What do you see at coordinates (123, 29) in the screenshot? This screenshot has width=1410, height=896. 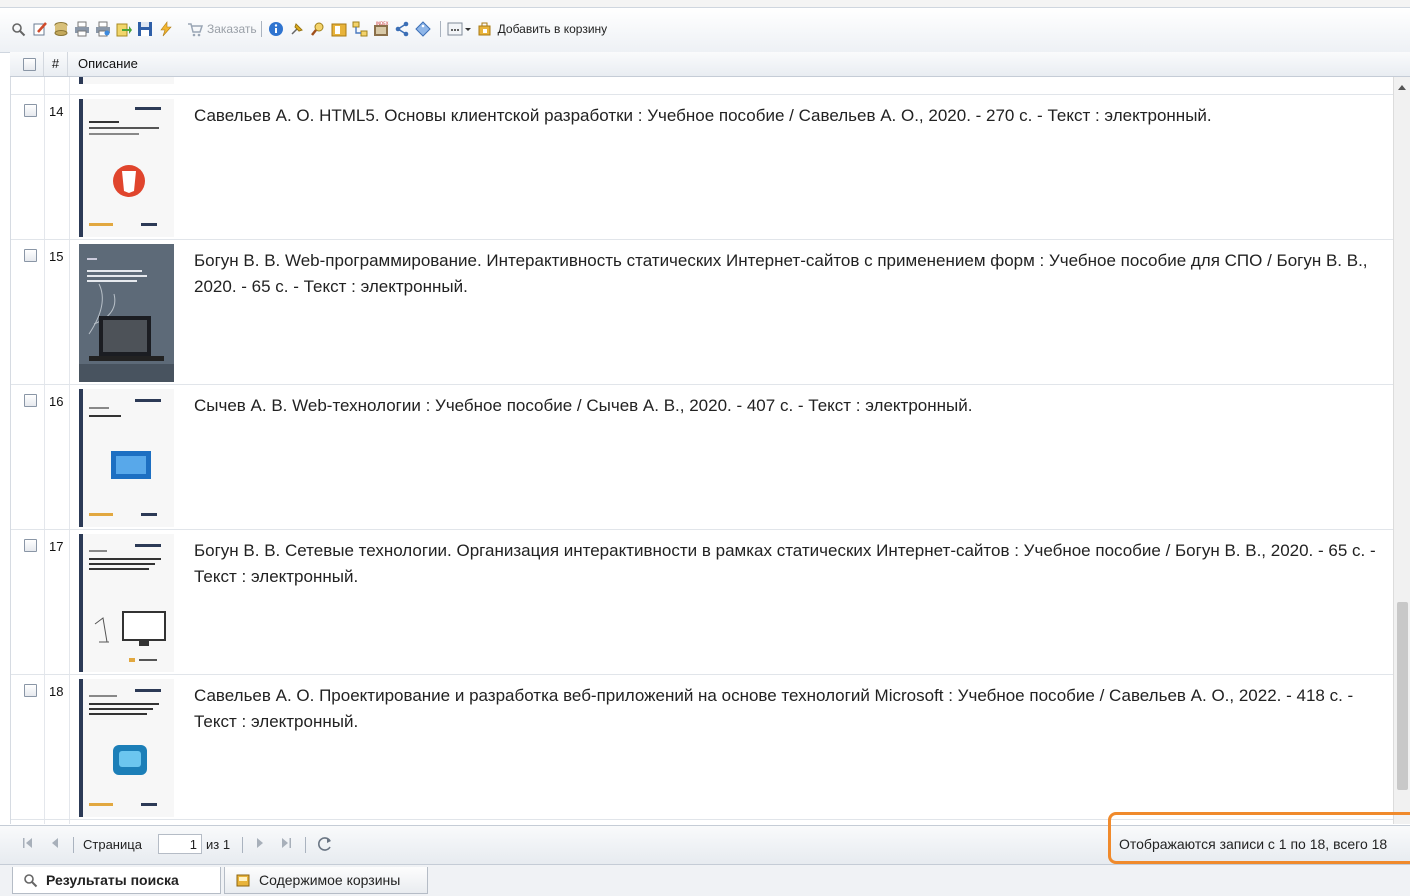 I see `export-icon` at bounding box center [123, 29].